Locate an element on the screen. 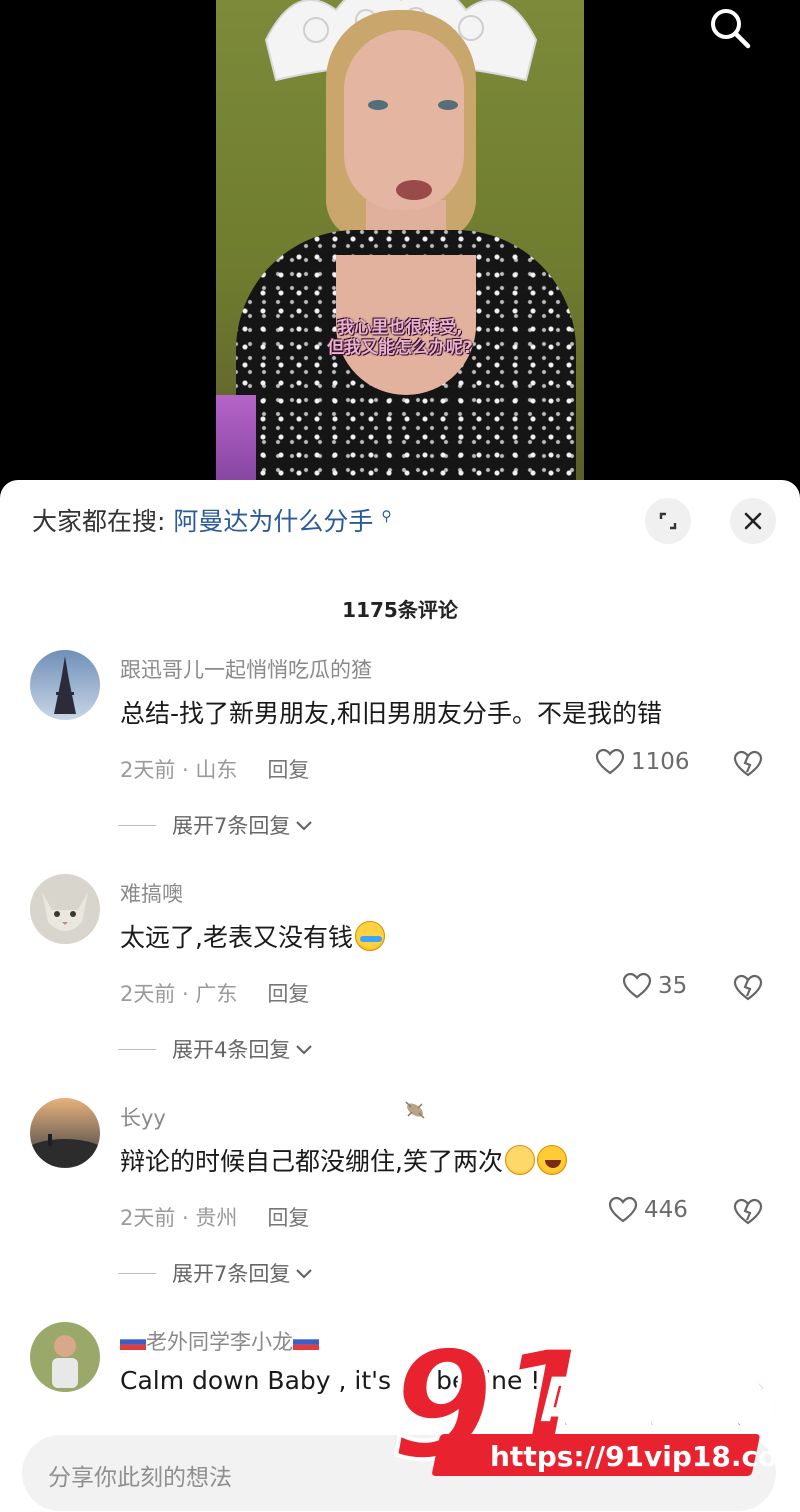 This screenshot has width=800, height=1512. cat-avatar-image is located at coordinates (65, 909).